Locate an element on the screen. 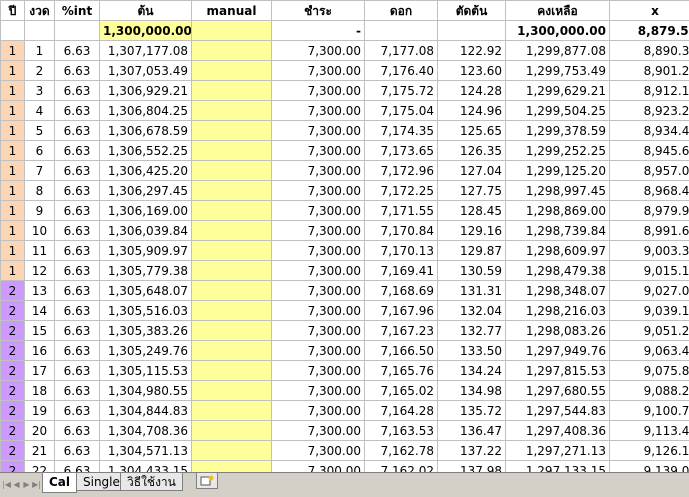  data-cell: 9,027.09 is located at coordinates (649, 290).